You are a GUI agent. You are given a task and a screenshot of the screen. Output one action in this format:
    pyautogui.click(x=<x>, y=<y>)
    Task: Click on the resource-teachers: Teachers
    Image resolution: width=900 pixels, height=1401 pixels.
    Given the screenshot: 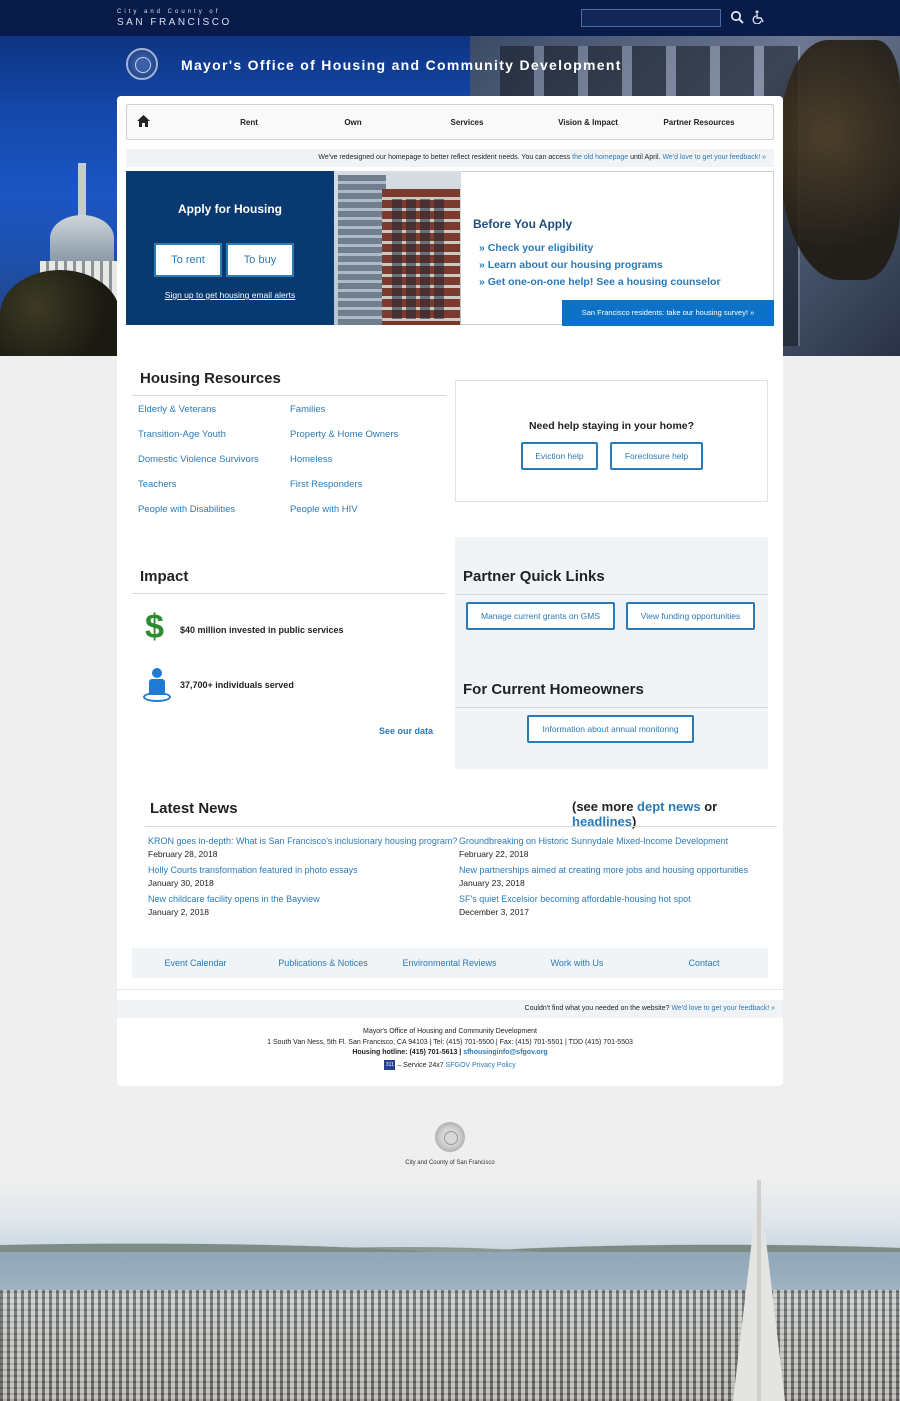 What is the action you would take?
    pyautogui.click(x=157, y=484)
    